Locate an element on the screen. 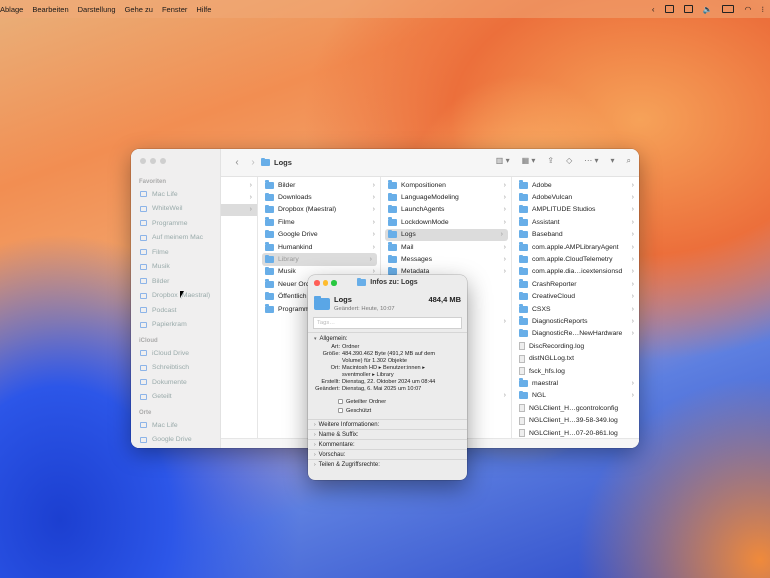  menu-hilfe: Hilfe is located at coordinates (203, 9).